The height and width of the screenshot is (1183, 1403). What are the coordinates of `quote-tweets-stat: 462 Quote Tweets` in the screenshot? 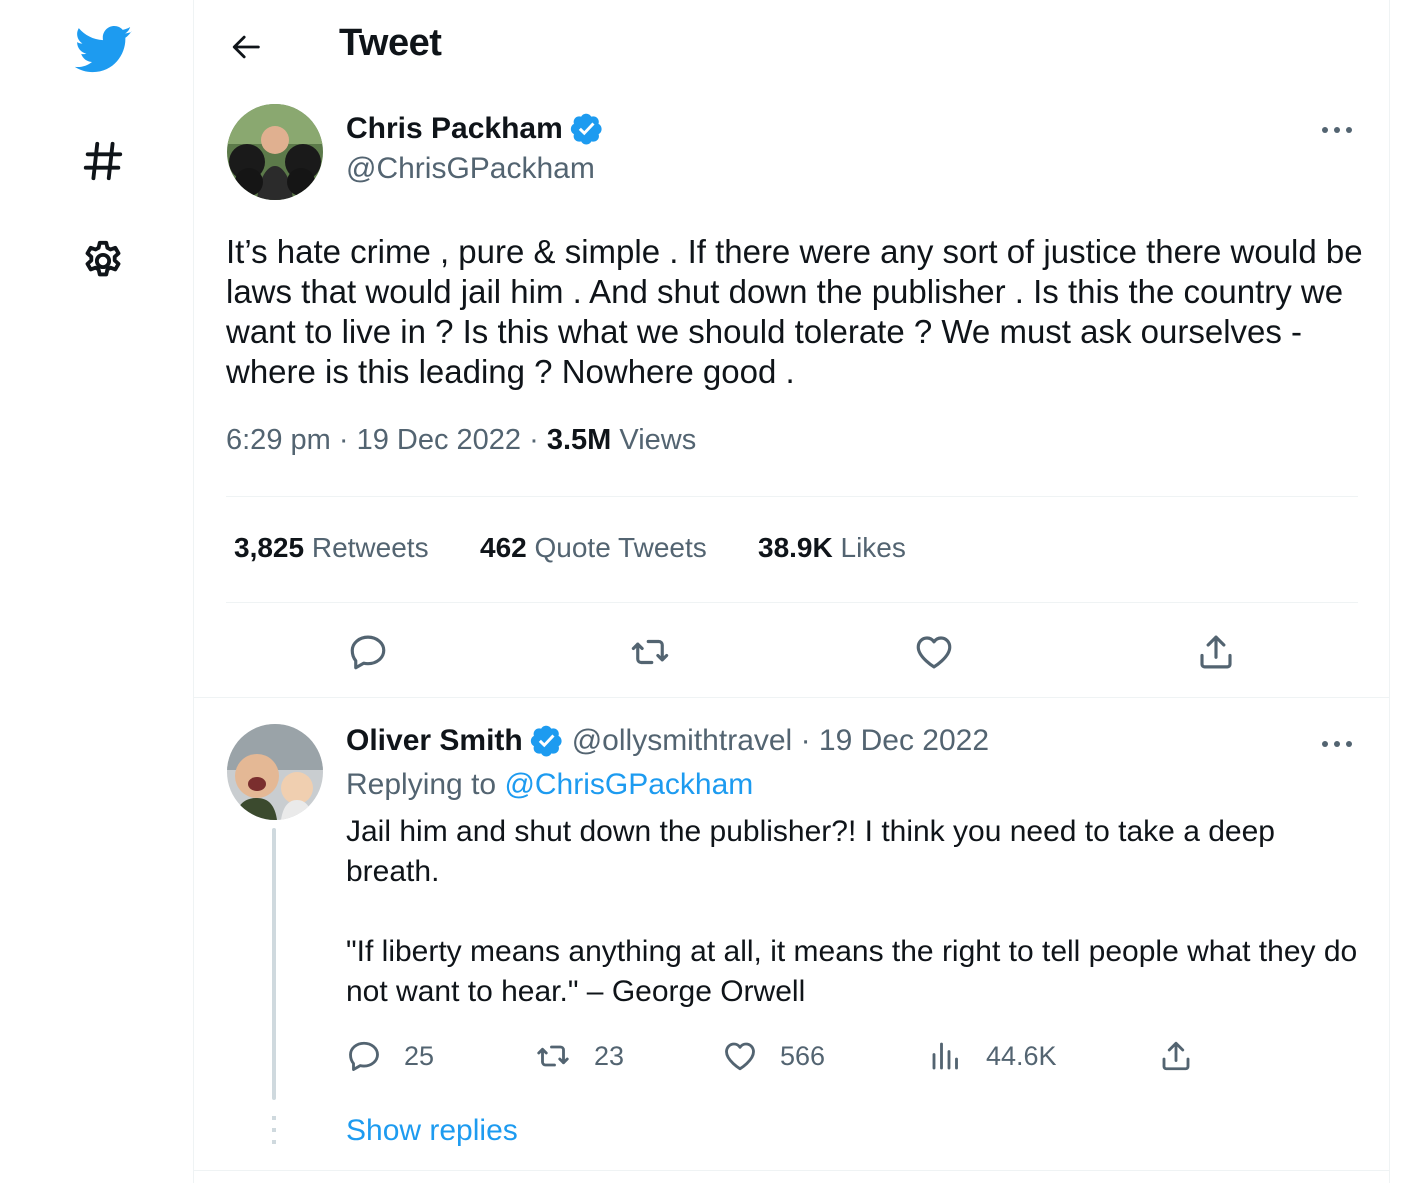 It's located at (593, 548).